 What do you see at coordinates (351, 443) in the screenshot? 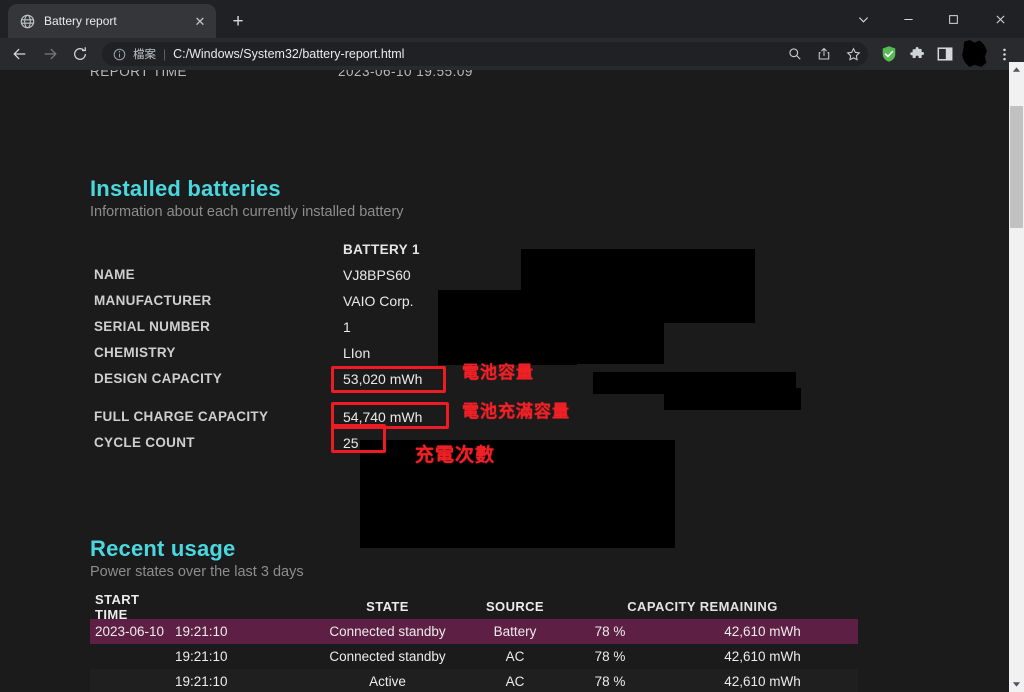
I see `row-value: 25` at bounding box center [351, 443].